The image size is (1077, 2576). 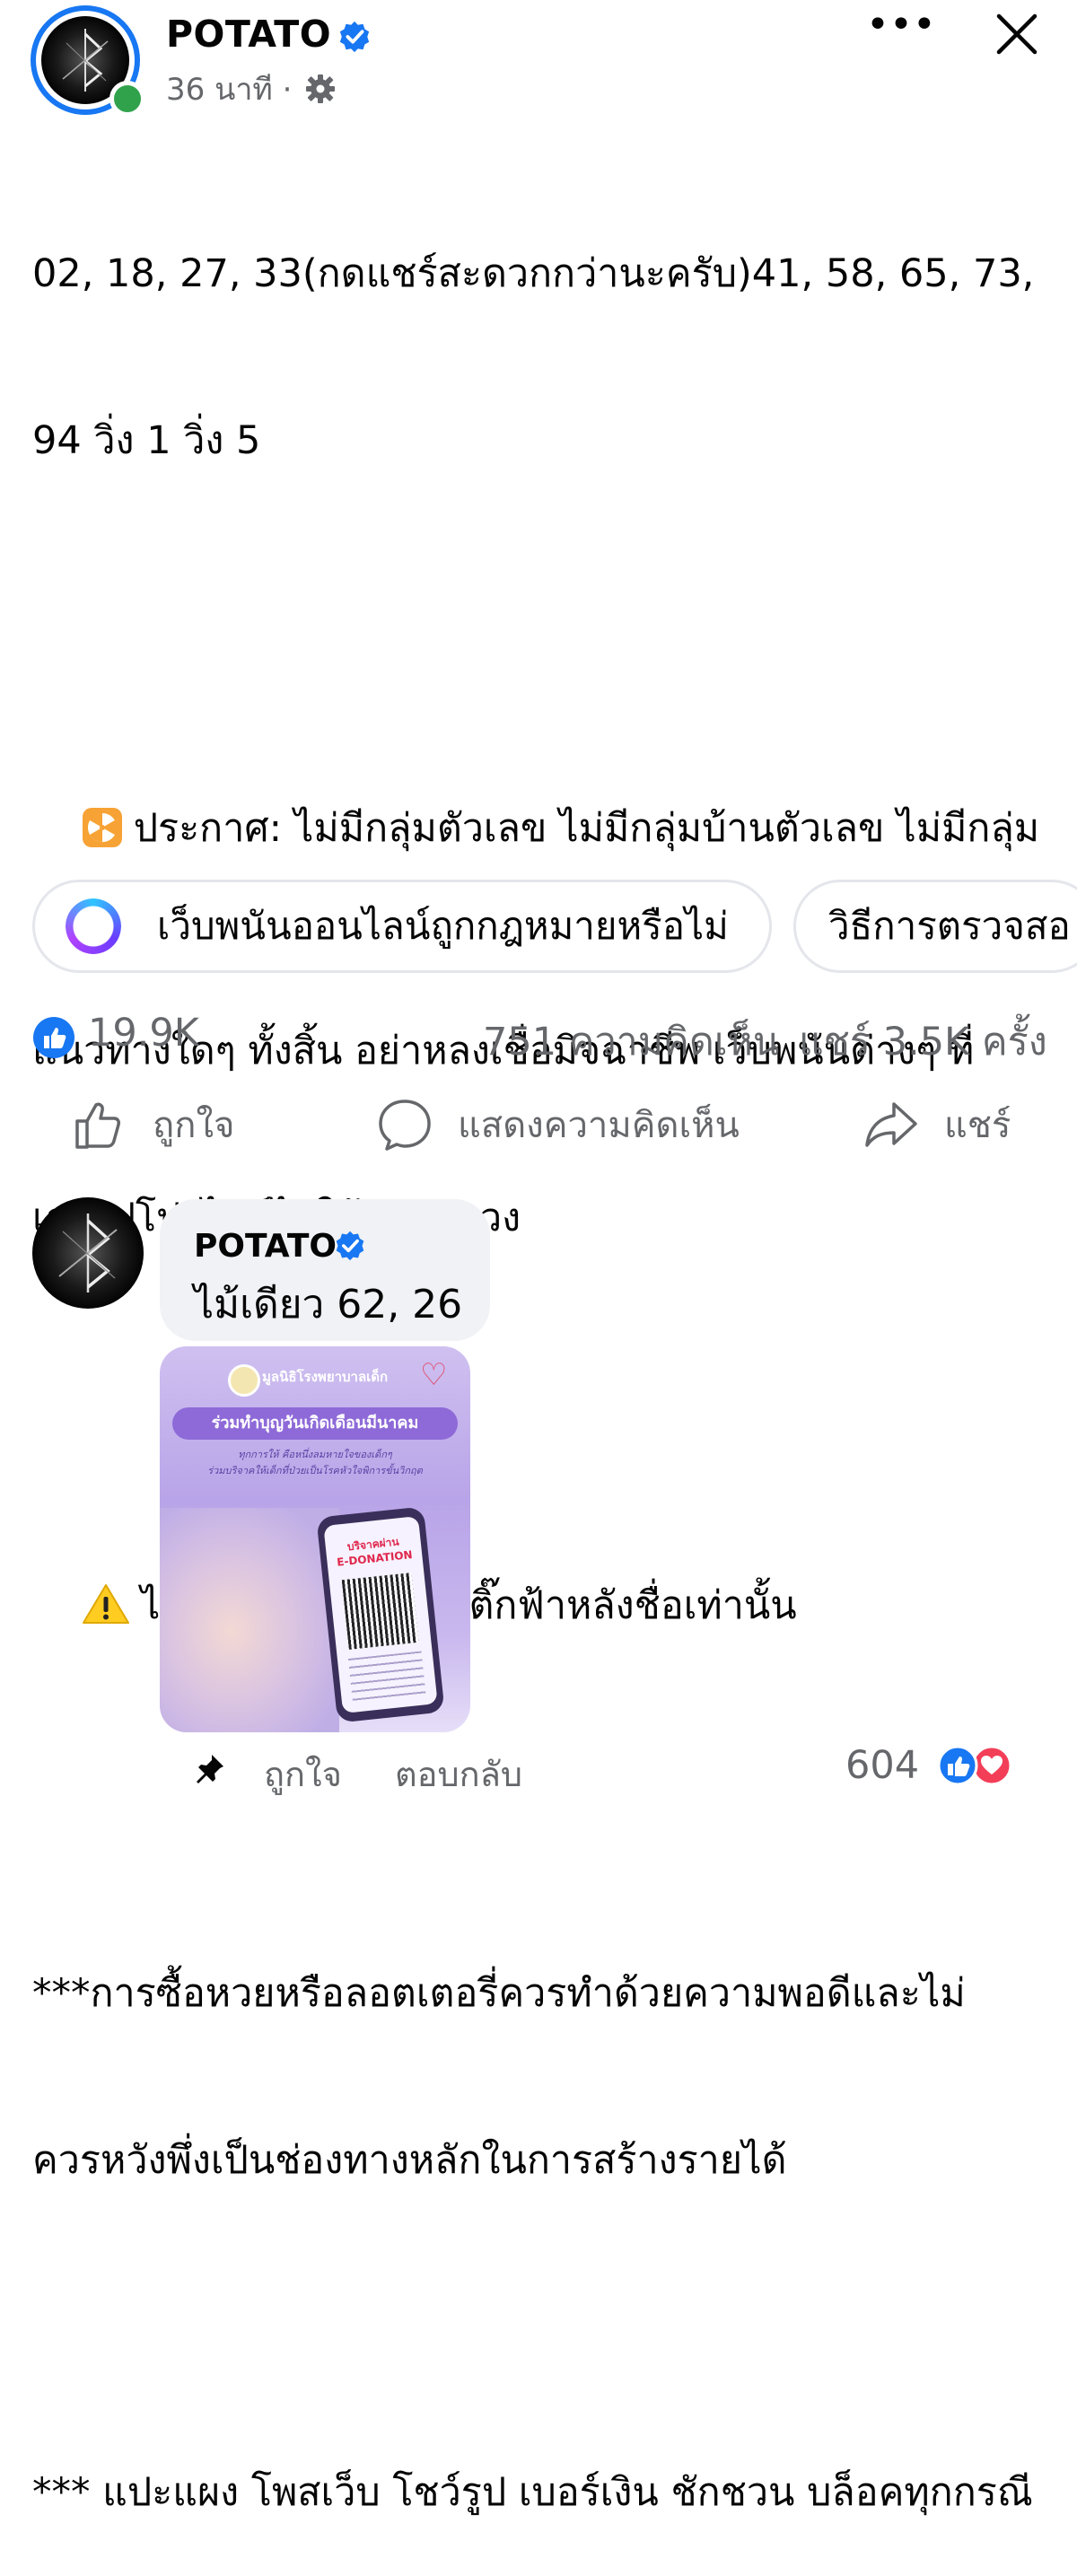 I want to click on radioactive-icon, so click(x=102, y=827).